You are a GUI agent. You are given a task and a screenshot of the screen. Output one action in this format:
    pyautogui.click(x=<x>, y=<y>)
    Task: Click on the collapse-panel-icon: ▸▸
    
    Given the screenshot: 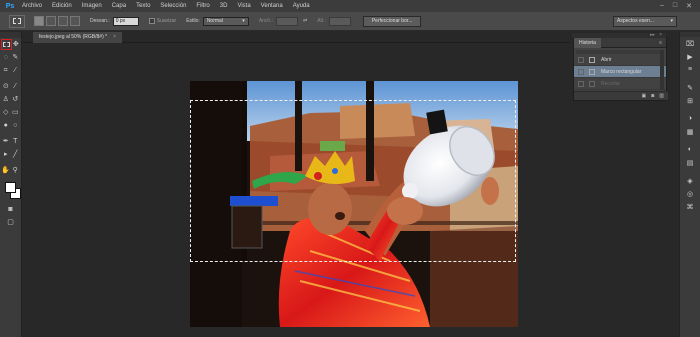 What is the action you would take?
    pyautogui.click(x=652, y=35)
    